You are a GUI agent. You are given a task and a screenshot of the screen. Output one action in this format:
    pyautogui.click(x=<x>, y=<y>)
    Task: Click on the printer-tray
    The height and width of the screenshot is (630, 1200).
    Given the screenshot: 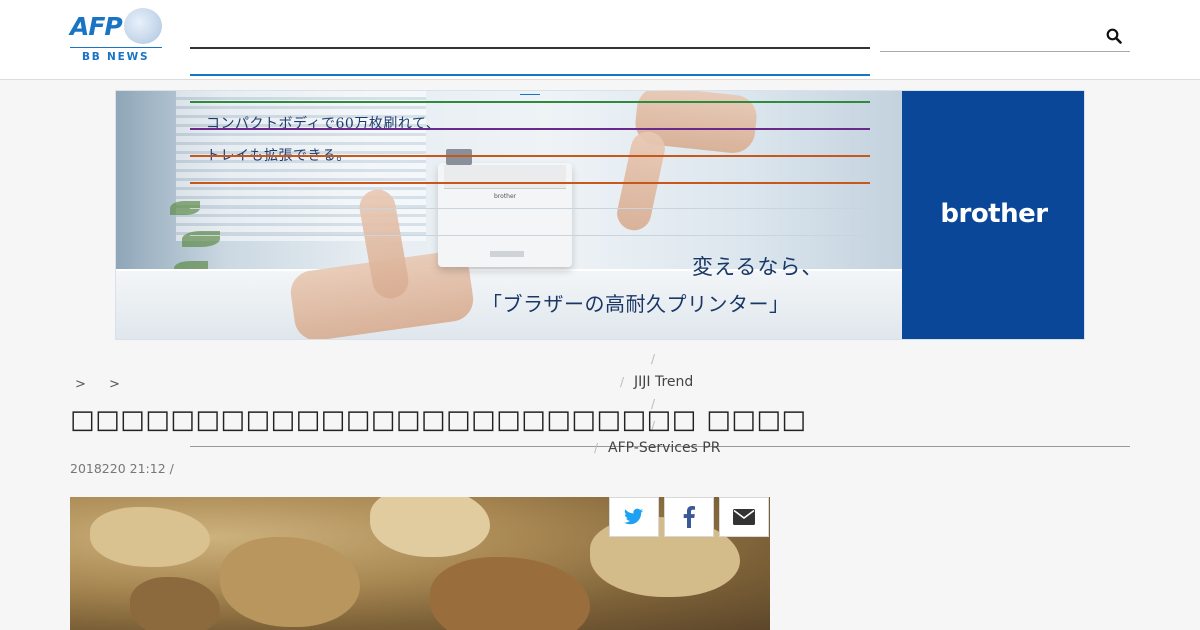 What is the action you would take?
    pyautogui.click(x=507, y=254)
    